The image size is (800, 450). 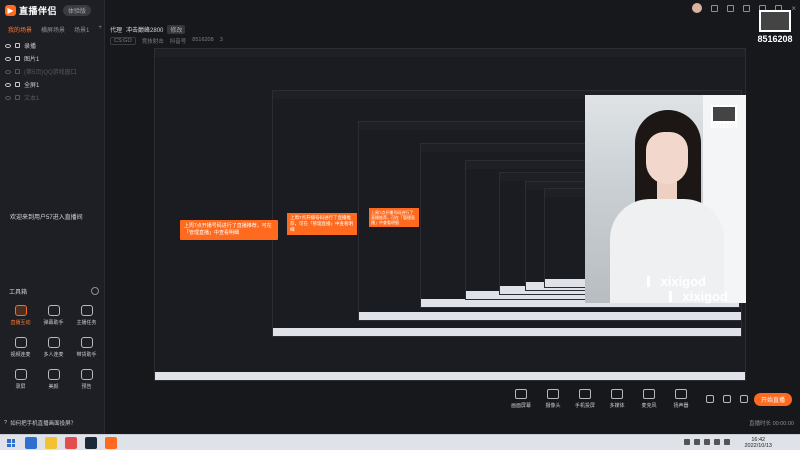 What do you see at coordinates (77, 10) in the screenshot?
I see `version-badge: 体验版` at bounding box center [77, 10].